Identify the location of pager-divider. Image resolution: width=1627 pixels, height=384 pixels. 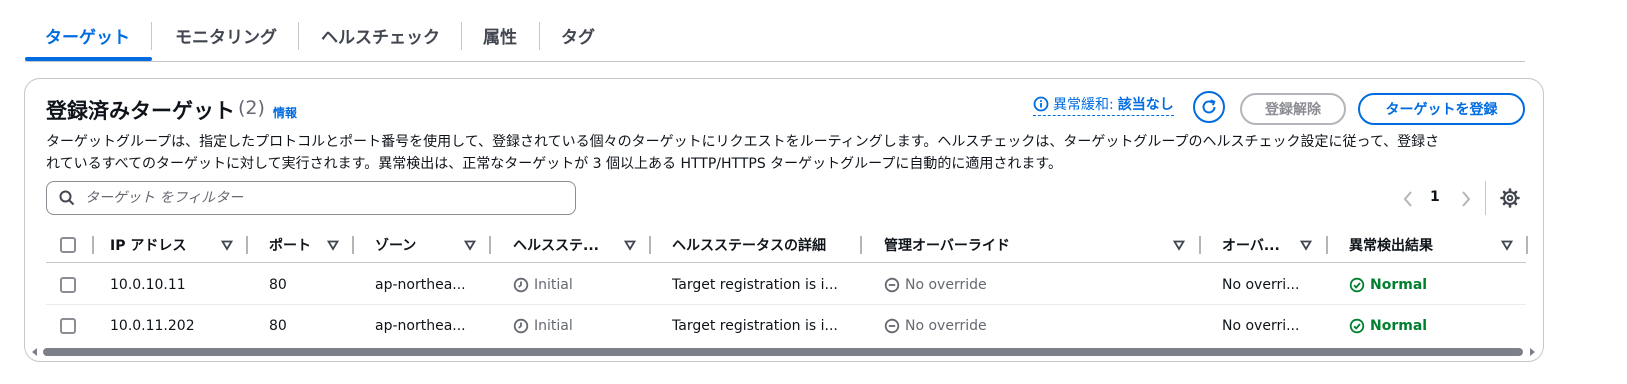
(1485, 198).